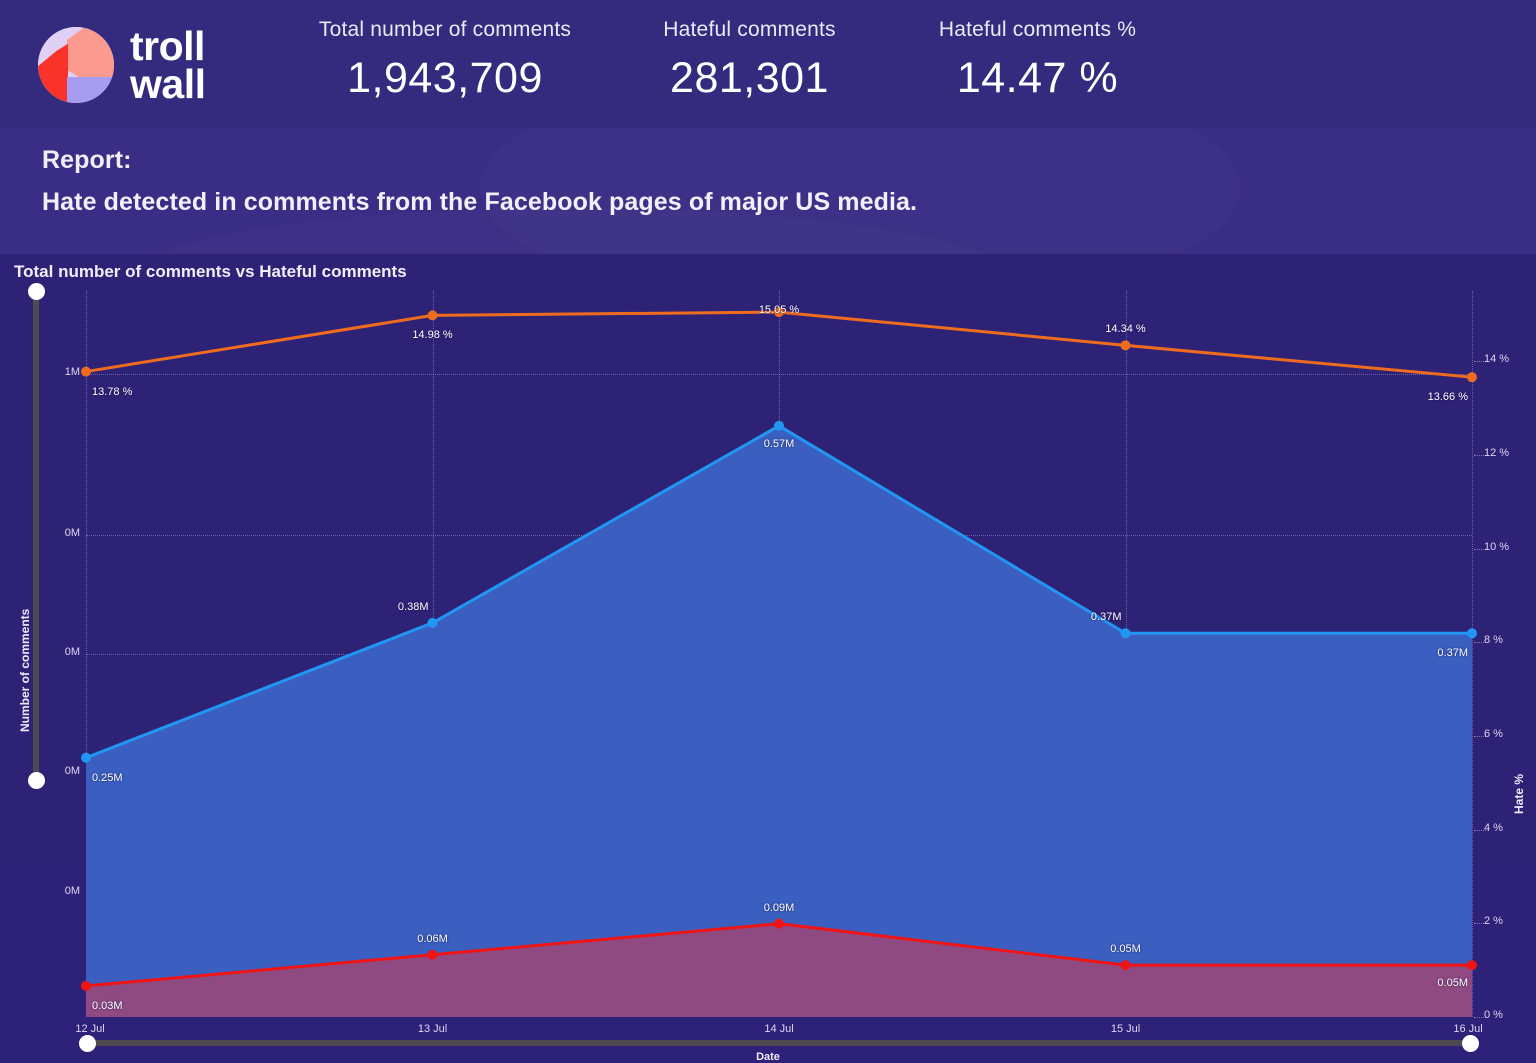  What do you see at coordinates (1470, 1043) in the screenshot?
I see `x-axis-slider-knob-right` at bounding box center [1470, 1043].